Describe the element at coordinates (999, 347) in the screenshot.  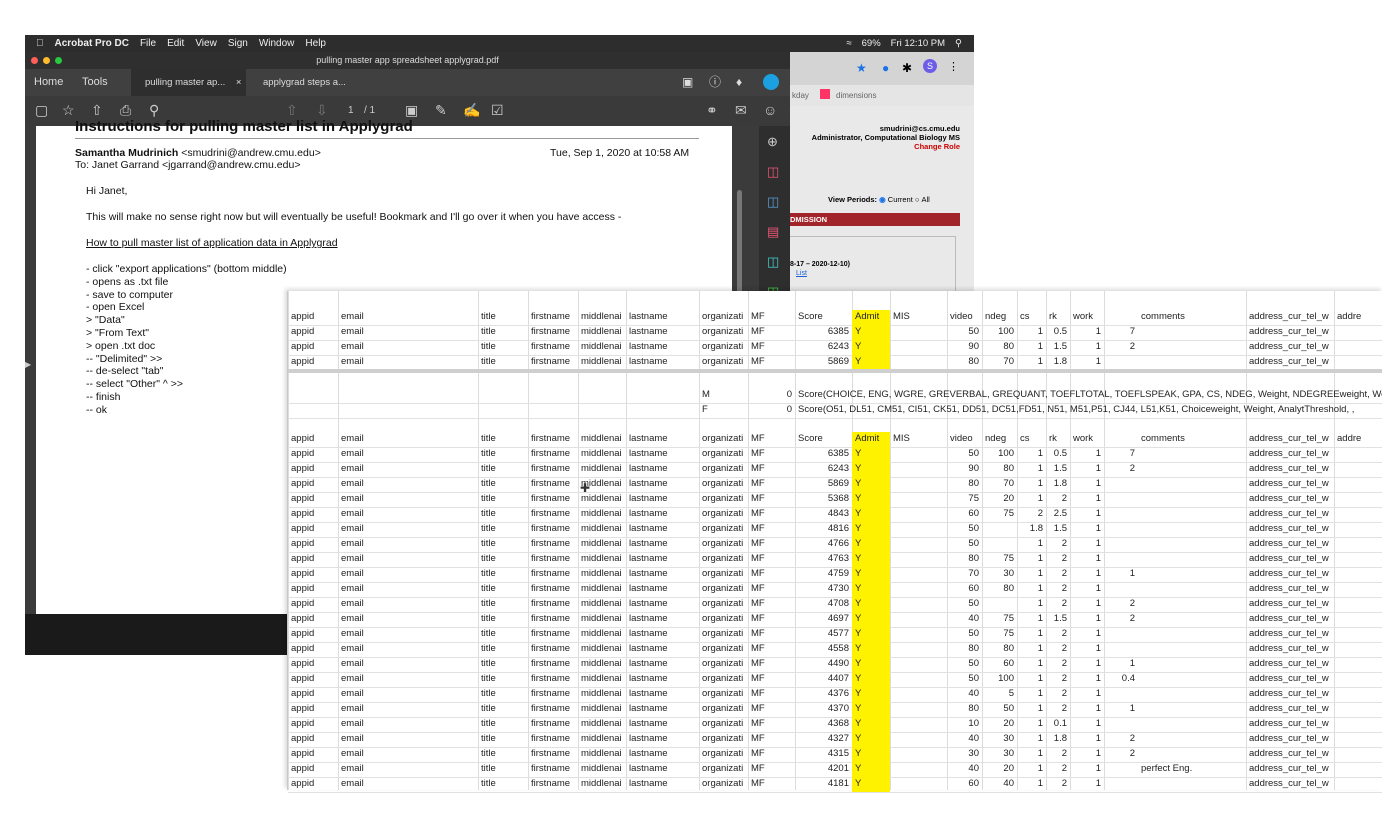
I see `cell-ndeg: 80` at that location.